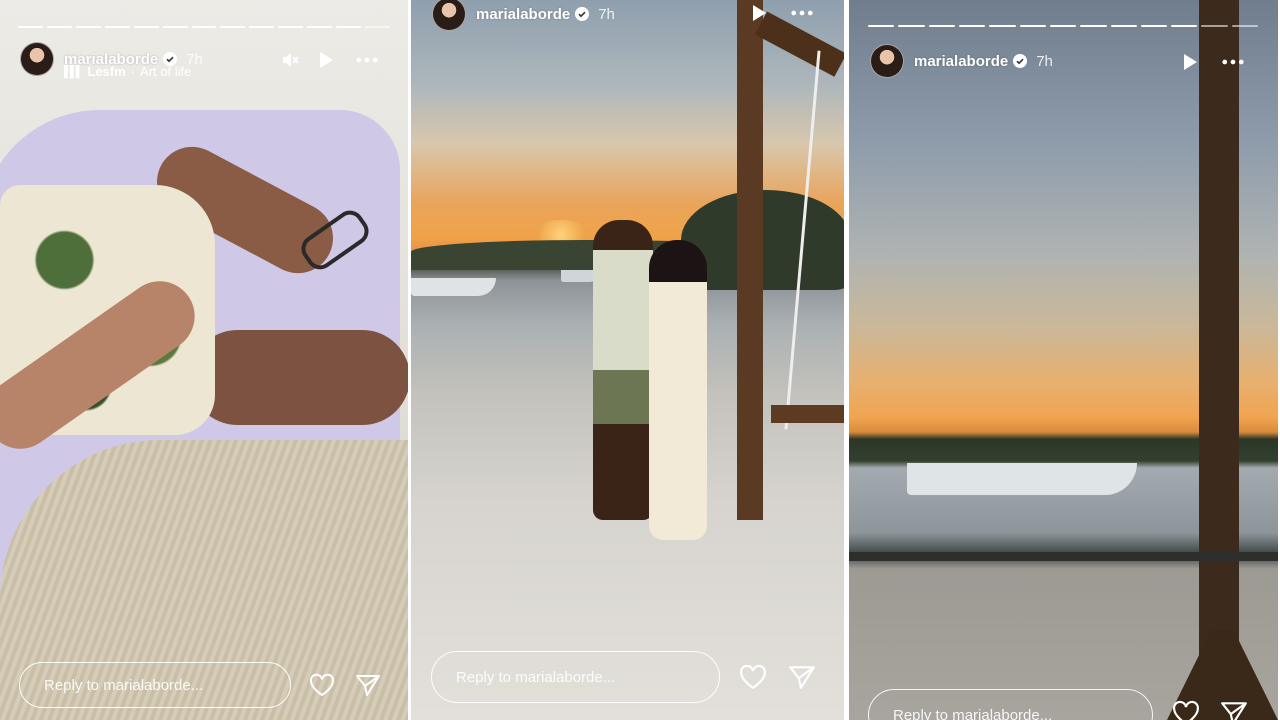 The width and height of the screenshot is (1280, 720). What do you see at coordinates (1063, 567) in the screenshot?
I see `shoreline-rocks` at bounding box center [1063, 567].